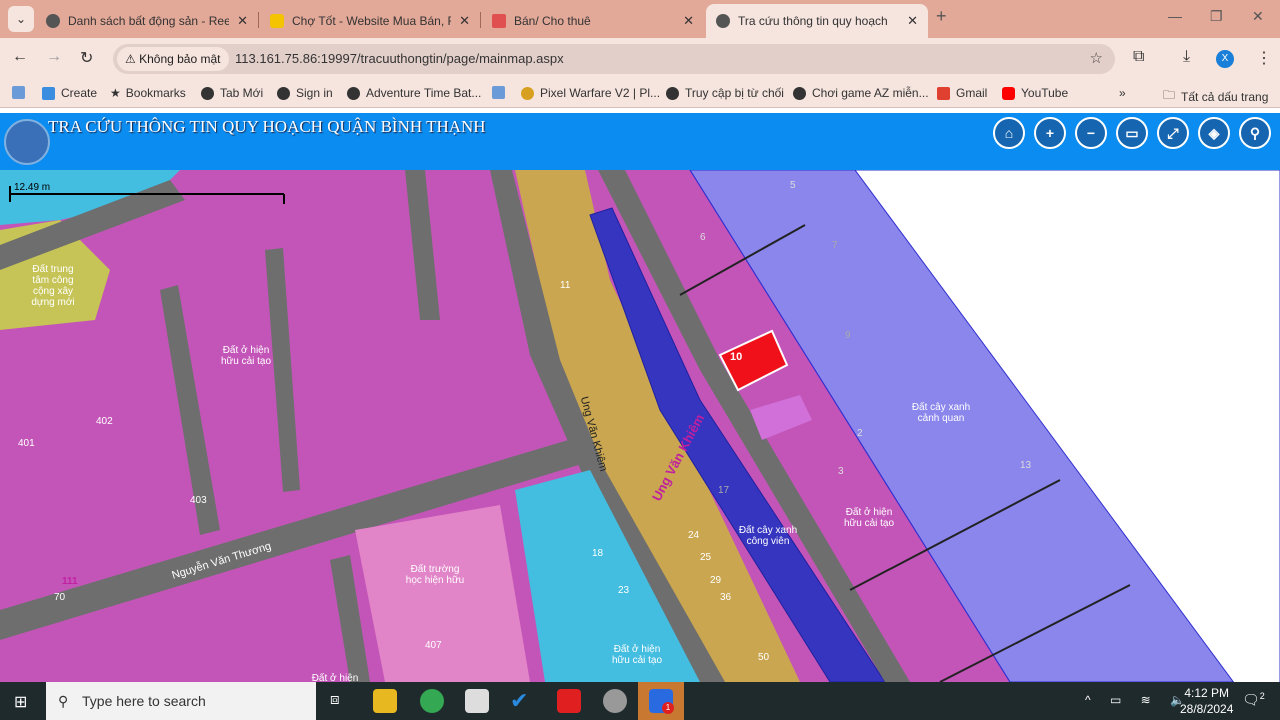 Image resolution: width=1280 pixels, height=720 pixels. I want to click on home-icon: ⌂, so click(1009, 133).